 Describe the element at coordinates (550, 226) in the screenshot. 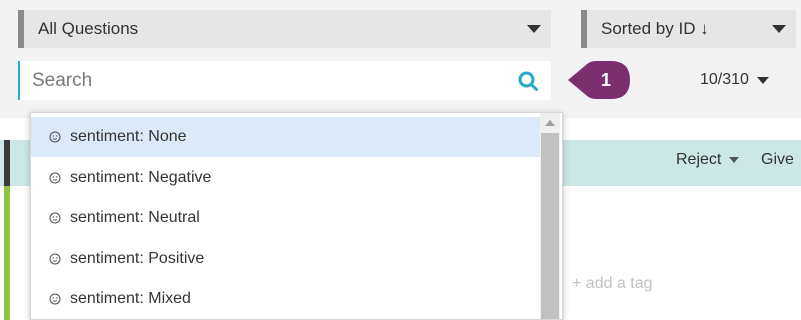

I see `scrollbar-thumb` at that location.